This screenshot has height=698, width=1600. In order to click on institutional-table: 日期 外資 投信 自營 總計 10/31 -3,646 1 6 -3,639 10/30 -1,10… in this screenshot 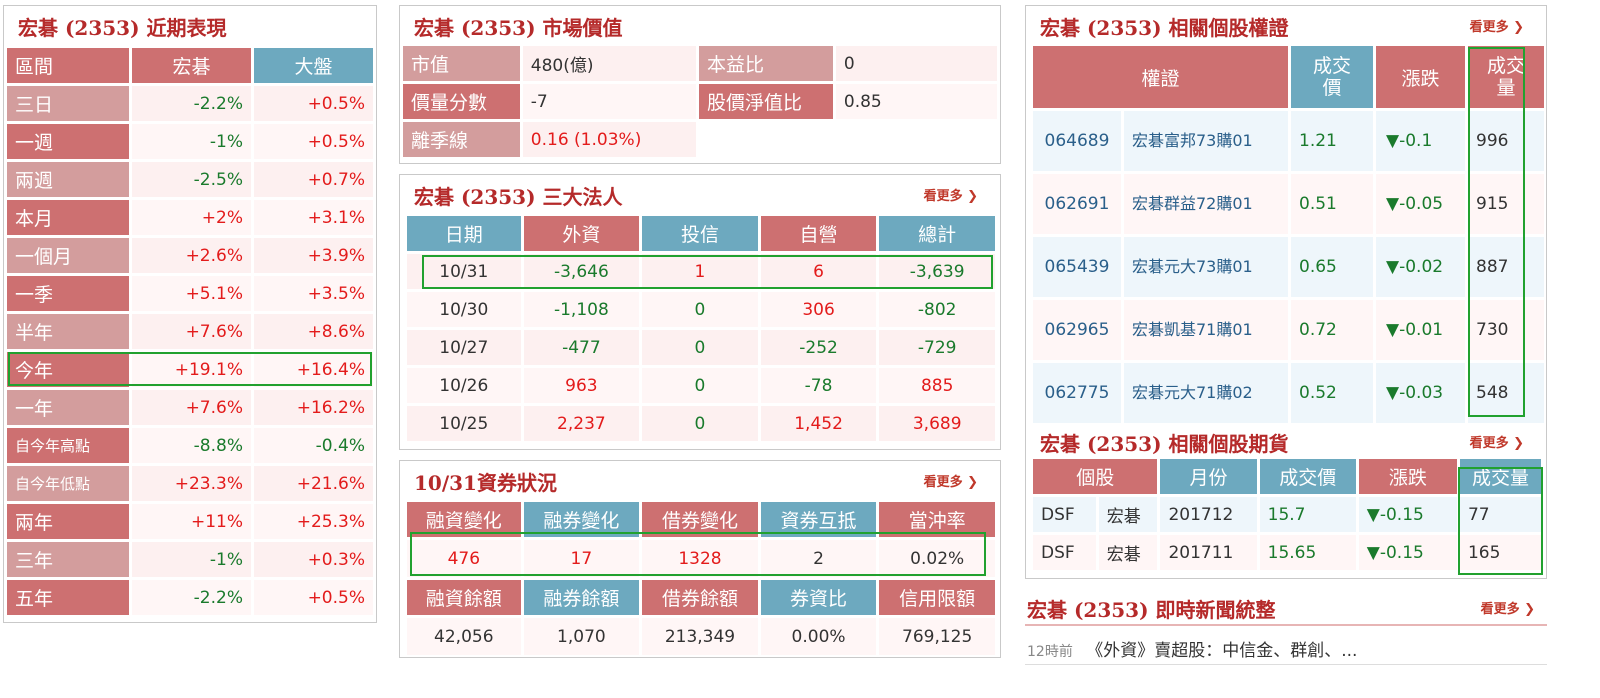, I will do `click(701, 328)`.